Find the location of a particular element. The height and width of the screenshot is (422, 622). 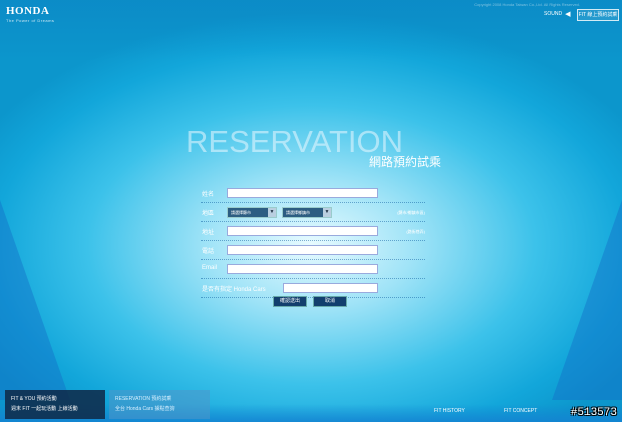

promo-panel-left: FIT & YOU 預約活動 週末 FIT 一起玩活動 上線活動 is located at coordinates (55, 404).